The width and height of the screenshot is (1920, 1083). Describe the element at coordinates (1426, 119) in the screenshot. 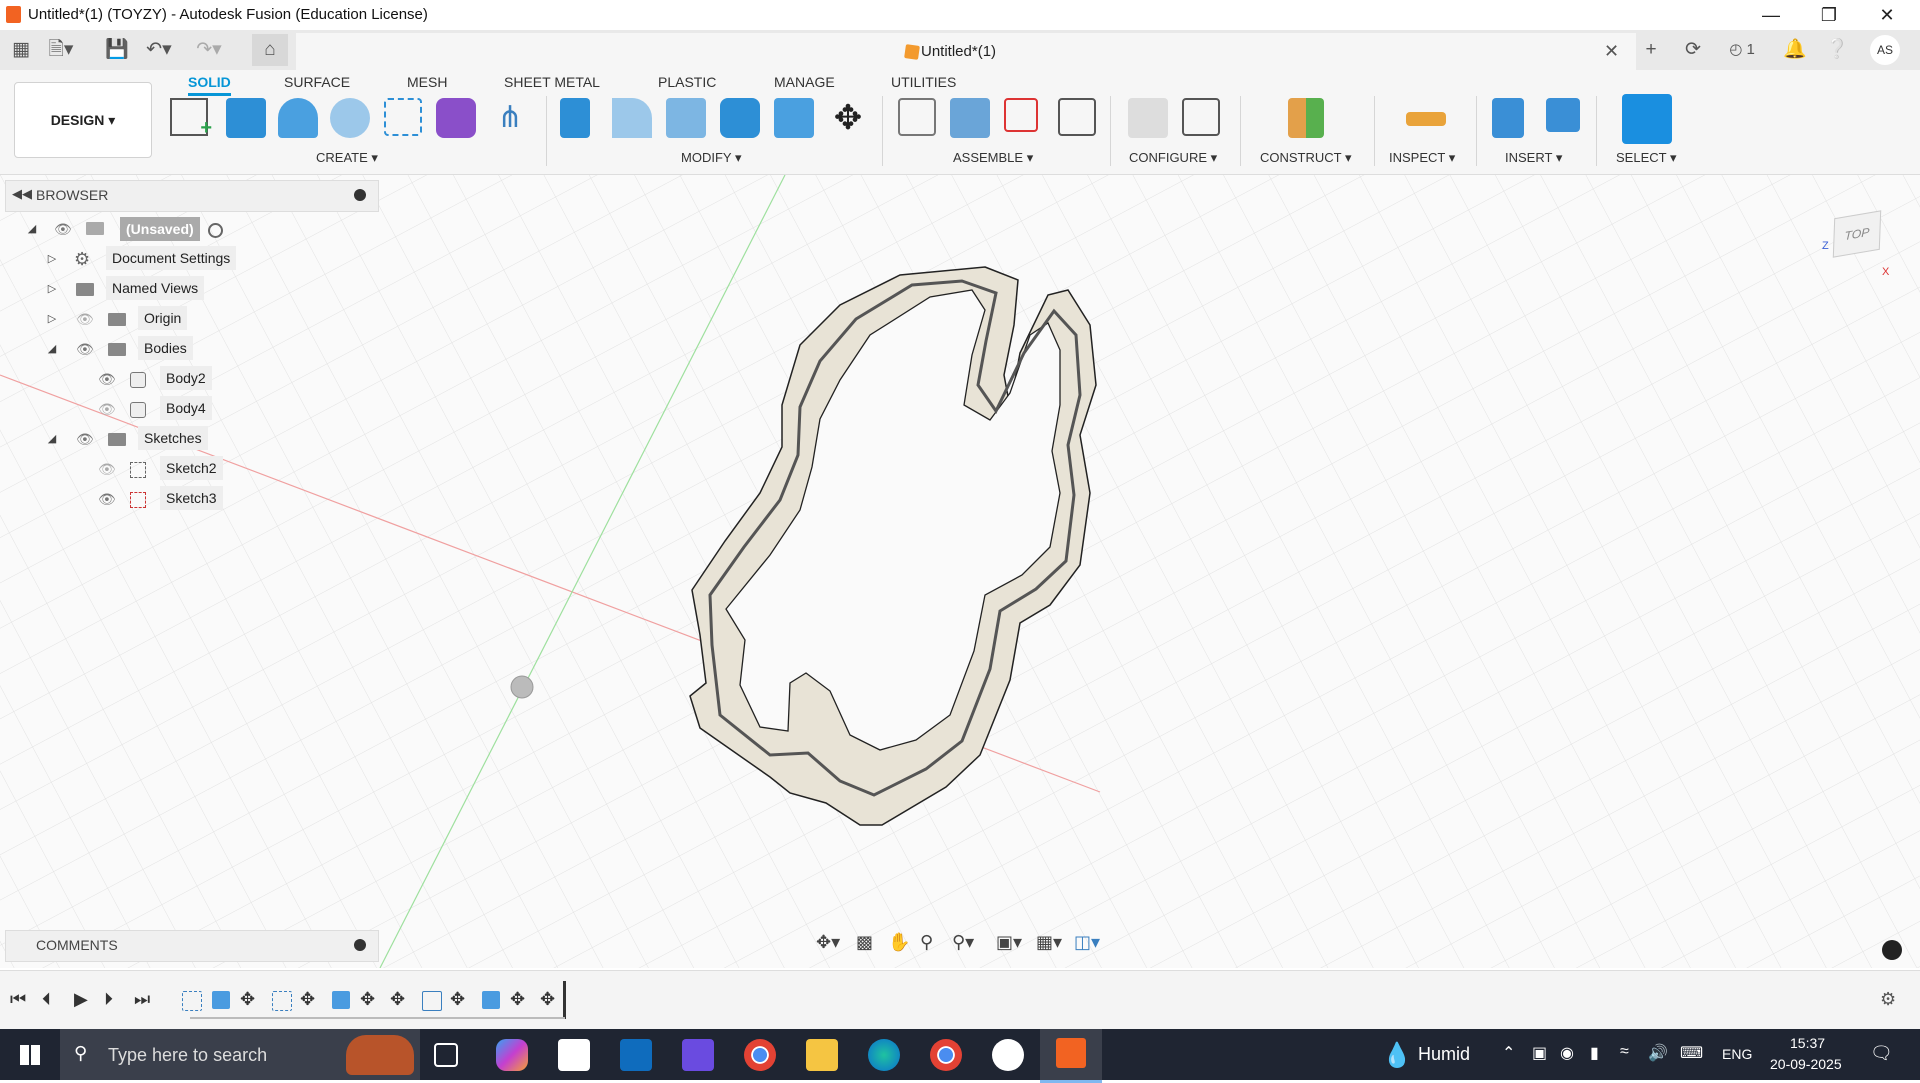

I see `measure-icon` at that location.